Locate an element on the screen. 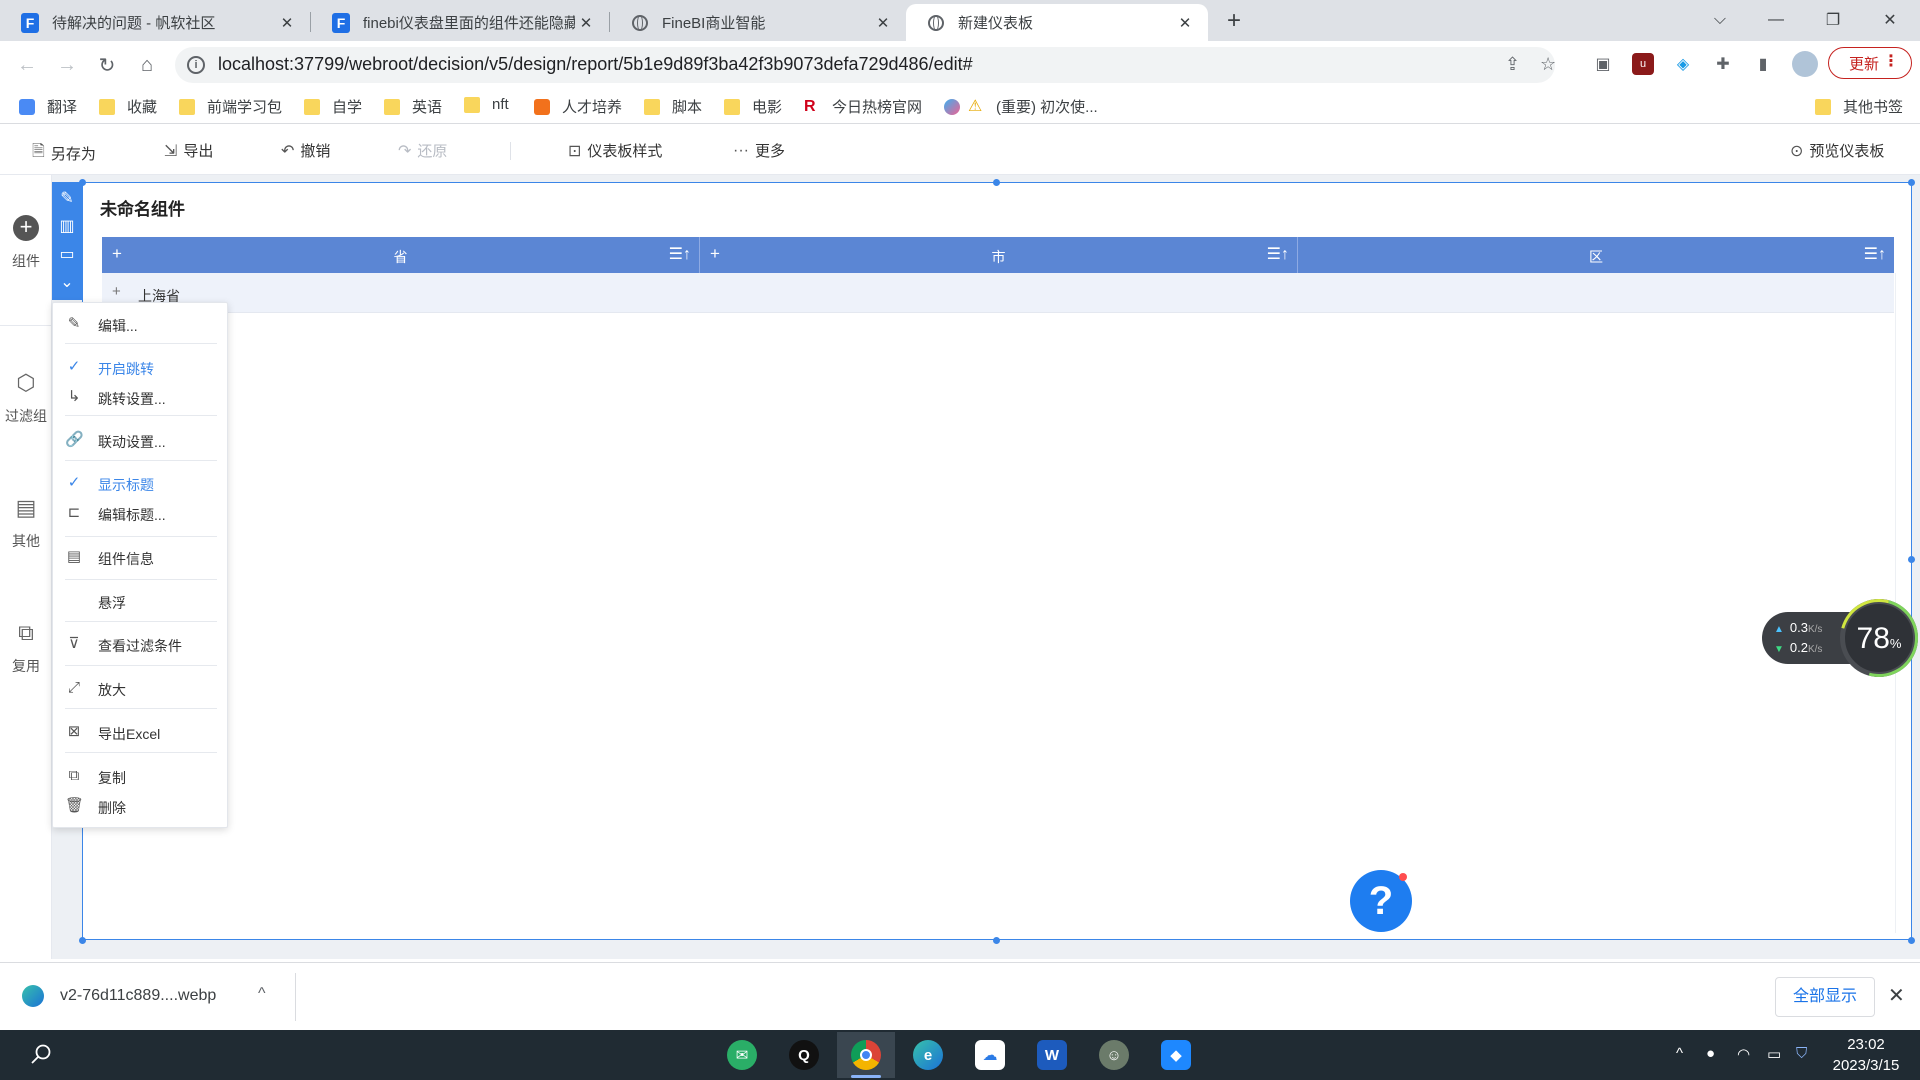 The width and height of the screenshot is (1920, 1080). browser-tab-1: F 待解决的问题 - 帆软社区 ✕ is located at coordinates (155, 22).